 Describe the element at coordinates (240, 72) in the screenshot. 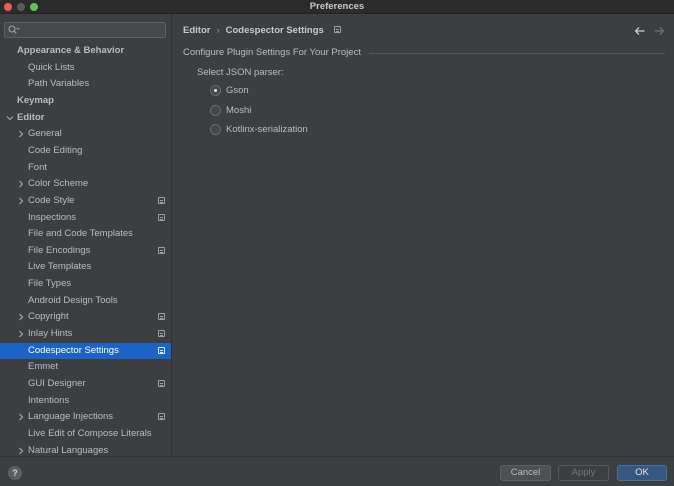

I see `json-parser-label: Select JSON parser:` at that location.